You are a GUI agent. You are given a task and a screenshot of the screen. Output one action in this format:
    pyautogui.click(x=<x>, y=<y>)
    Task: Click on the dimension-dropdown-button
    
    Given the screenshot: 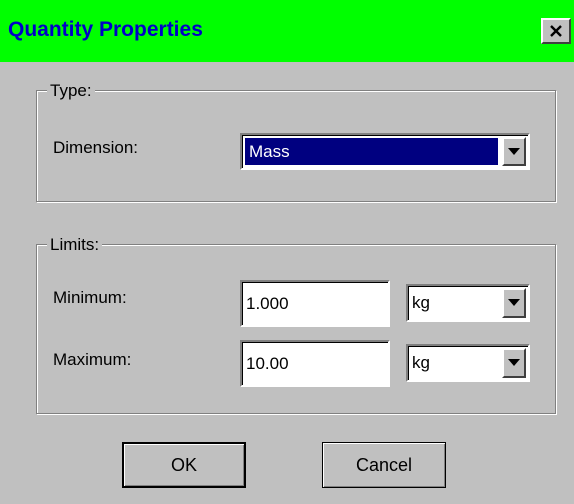 What is the action you would take?
    pyautogui.click(x=514, y=151)
    